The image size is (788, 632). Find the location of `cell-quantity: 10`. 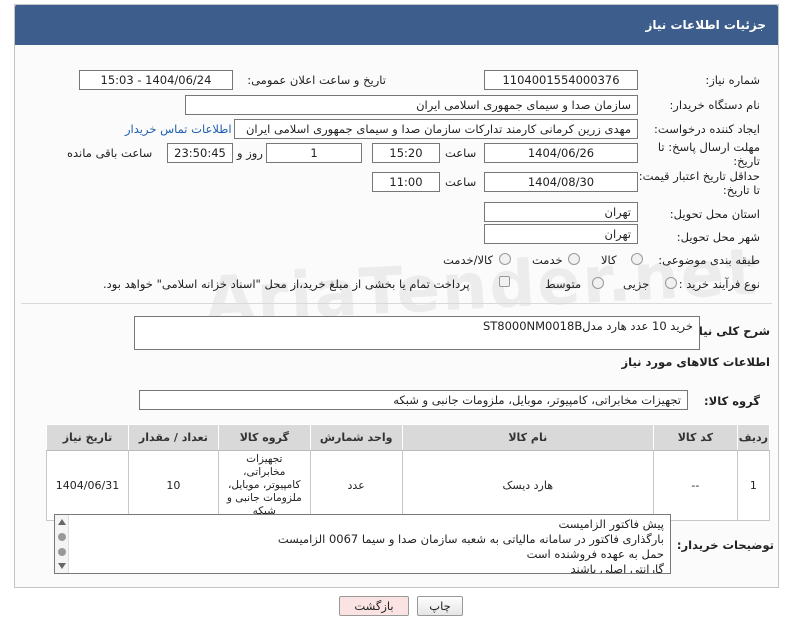

cell-quantity: 10 is located at coordinates (173, 485).